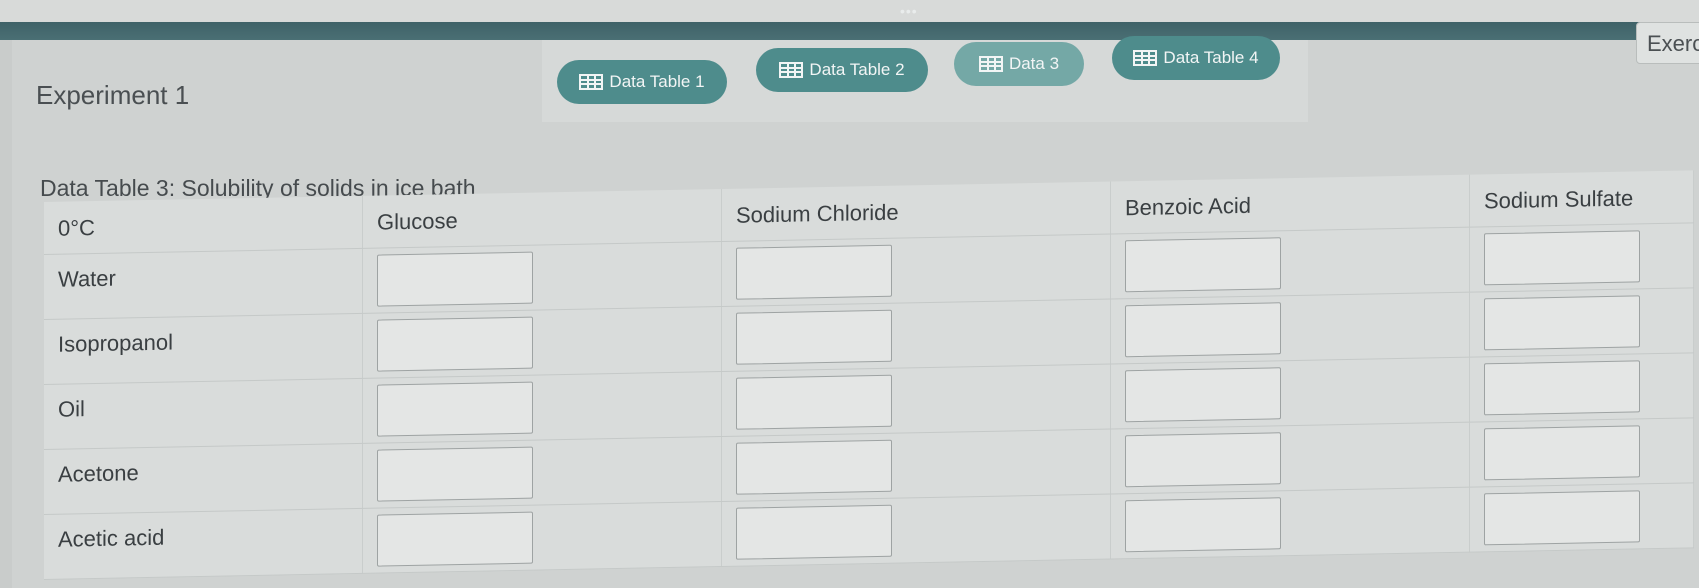 The width and height of the screenshot is (1699, 588). I want to click on input-acetic-acid-glucose, so click(455, 539).